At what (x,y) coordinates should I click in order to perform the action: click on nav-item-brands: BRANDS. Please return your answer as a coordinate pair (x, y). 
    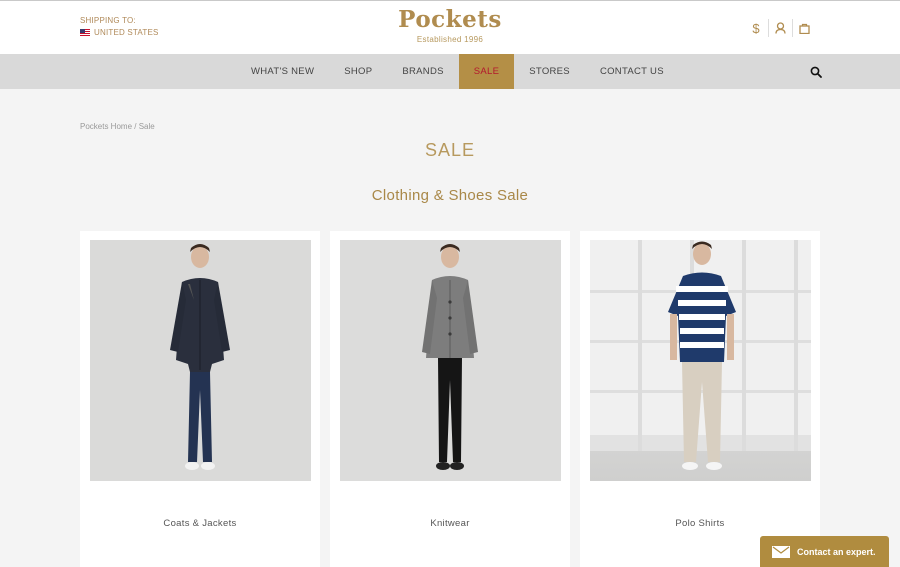
    Looking at the image, I should click on (422, 71).